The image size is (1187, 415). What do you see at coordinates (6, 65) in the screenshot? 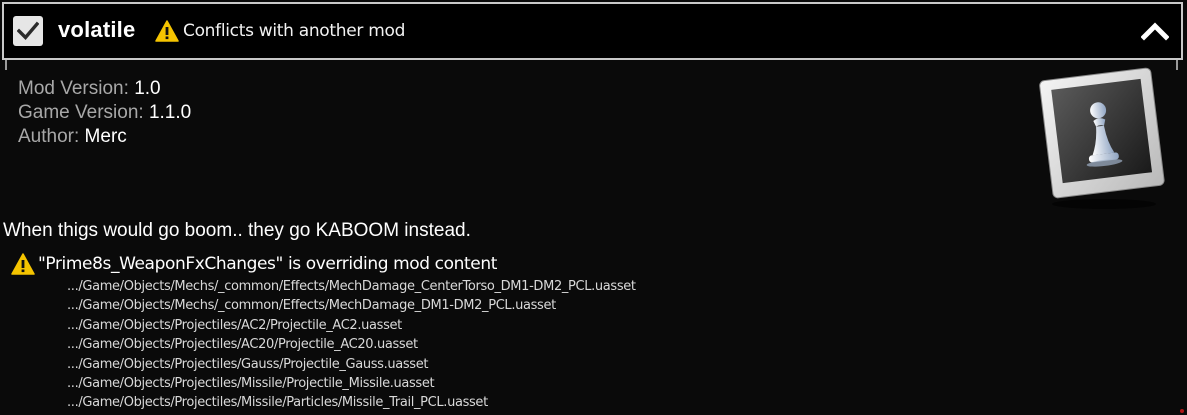
I see `panel-edge-left` at bounding box center [6, 65].